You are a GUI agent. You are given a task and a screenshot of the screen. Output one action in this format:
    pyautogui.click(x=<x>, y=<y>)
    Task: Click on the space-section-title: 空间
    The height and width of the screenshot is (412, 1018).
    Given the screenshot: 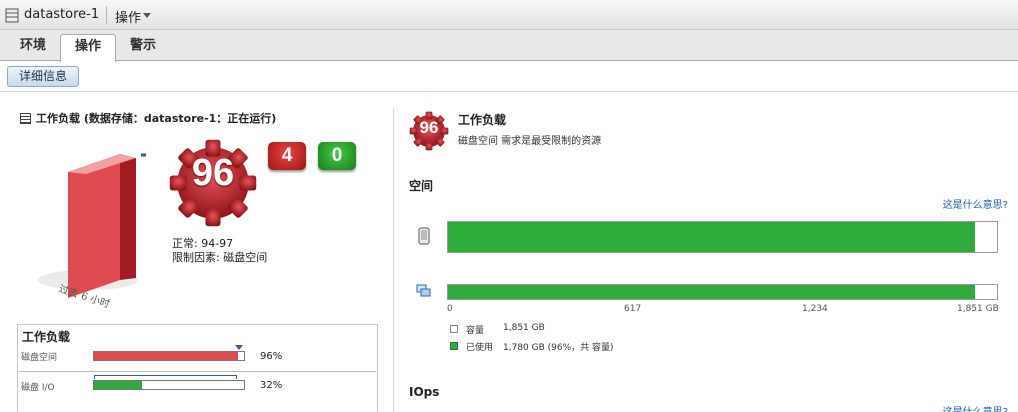 What is the action you would take?
    pyautogui.click(x=421, y=186)
    